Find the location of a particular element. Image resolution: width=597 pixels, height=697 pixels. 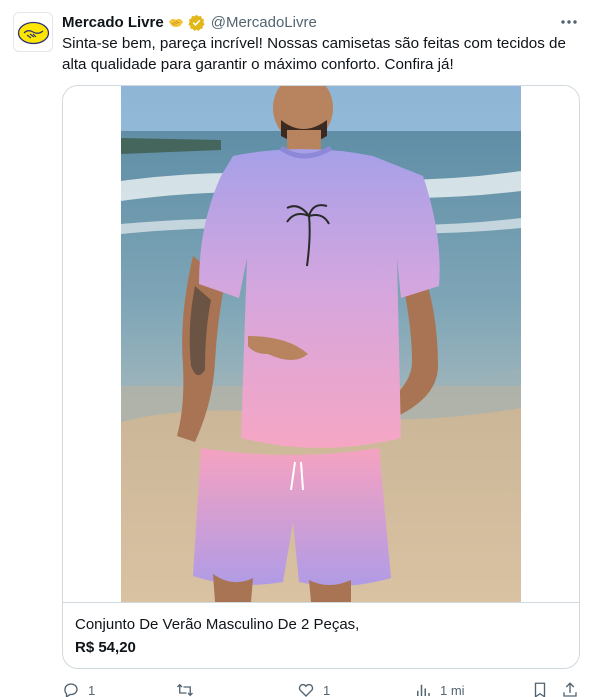

retweet-icon is located at coordinates (185, 690).